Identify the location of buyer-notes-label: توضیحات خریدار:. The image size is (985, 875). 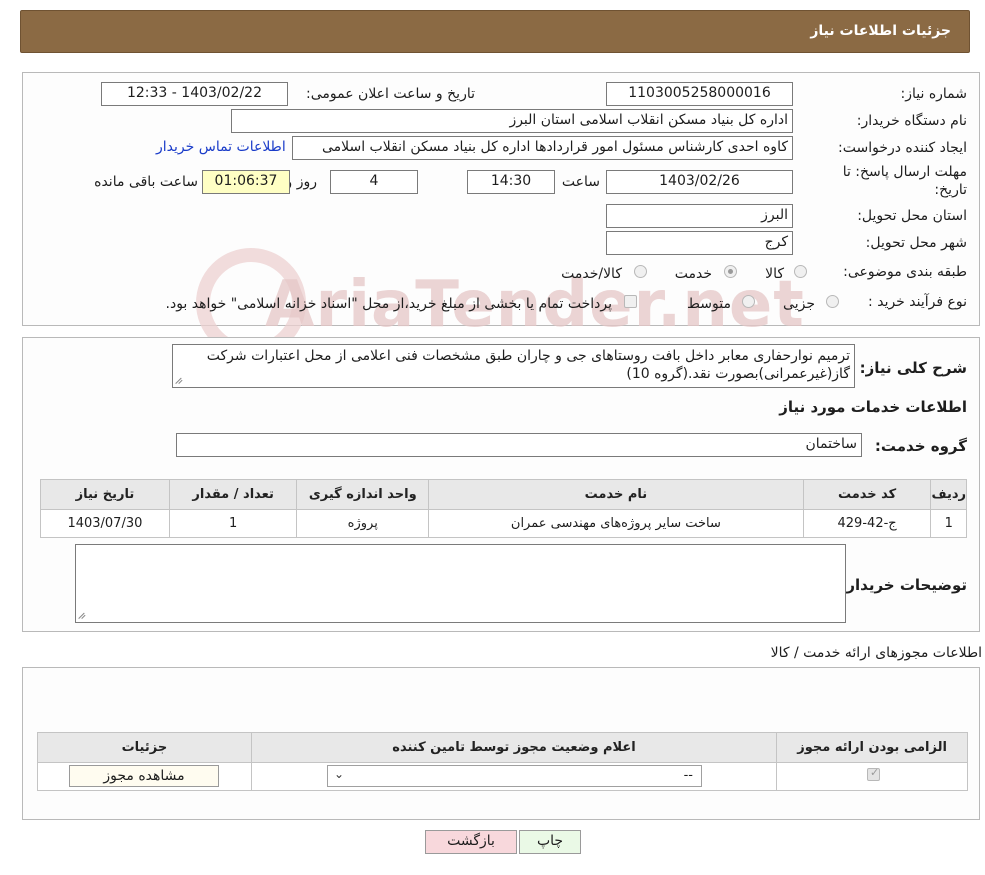
(903, 585).